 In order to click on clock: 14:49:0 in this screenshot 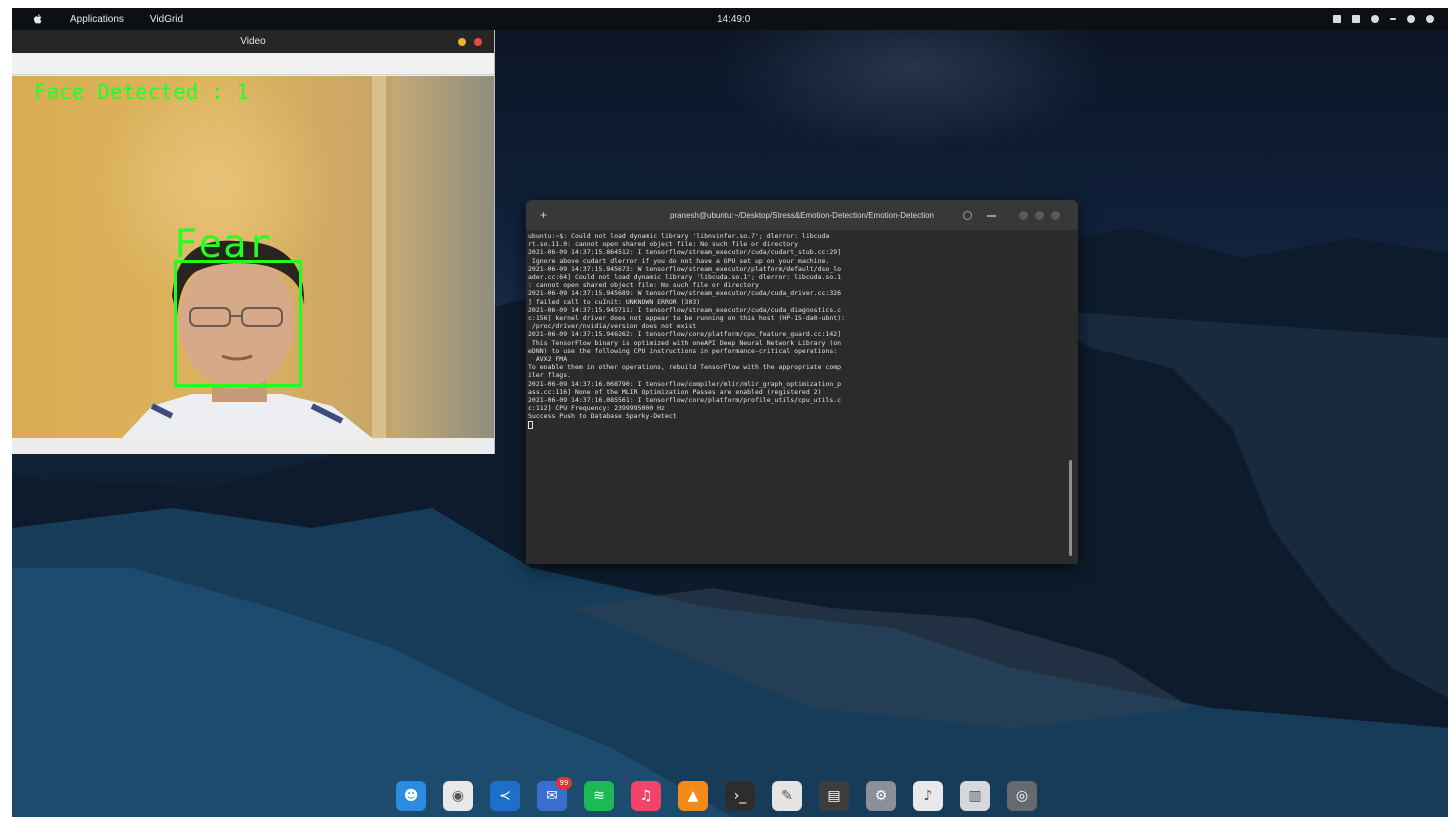, I will do `click(733, 19)`.